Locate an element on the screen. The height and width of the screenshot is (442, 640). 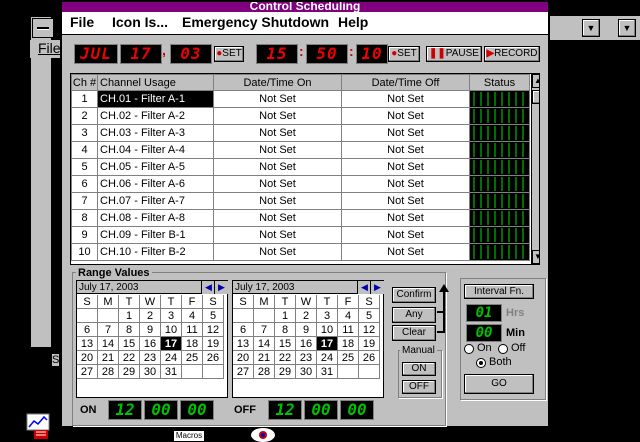
month-display: JUL is located at coordinates (96, 54).